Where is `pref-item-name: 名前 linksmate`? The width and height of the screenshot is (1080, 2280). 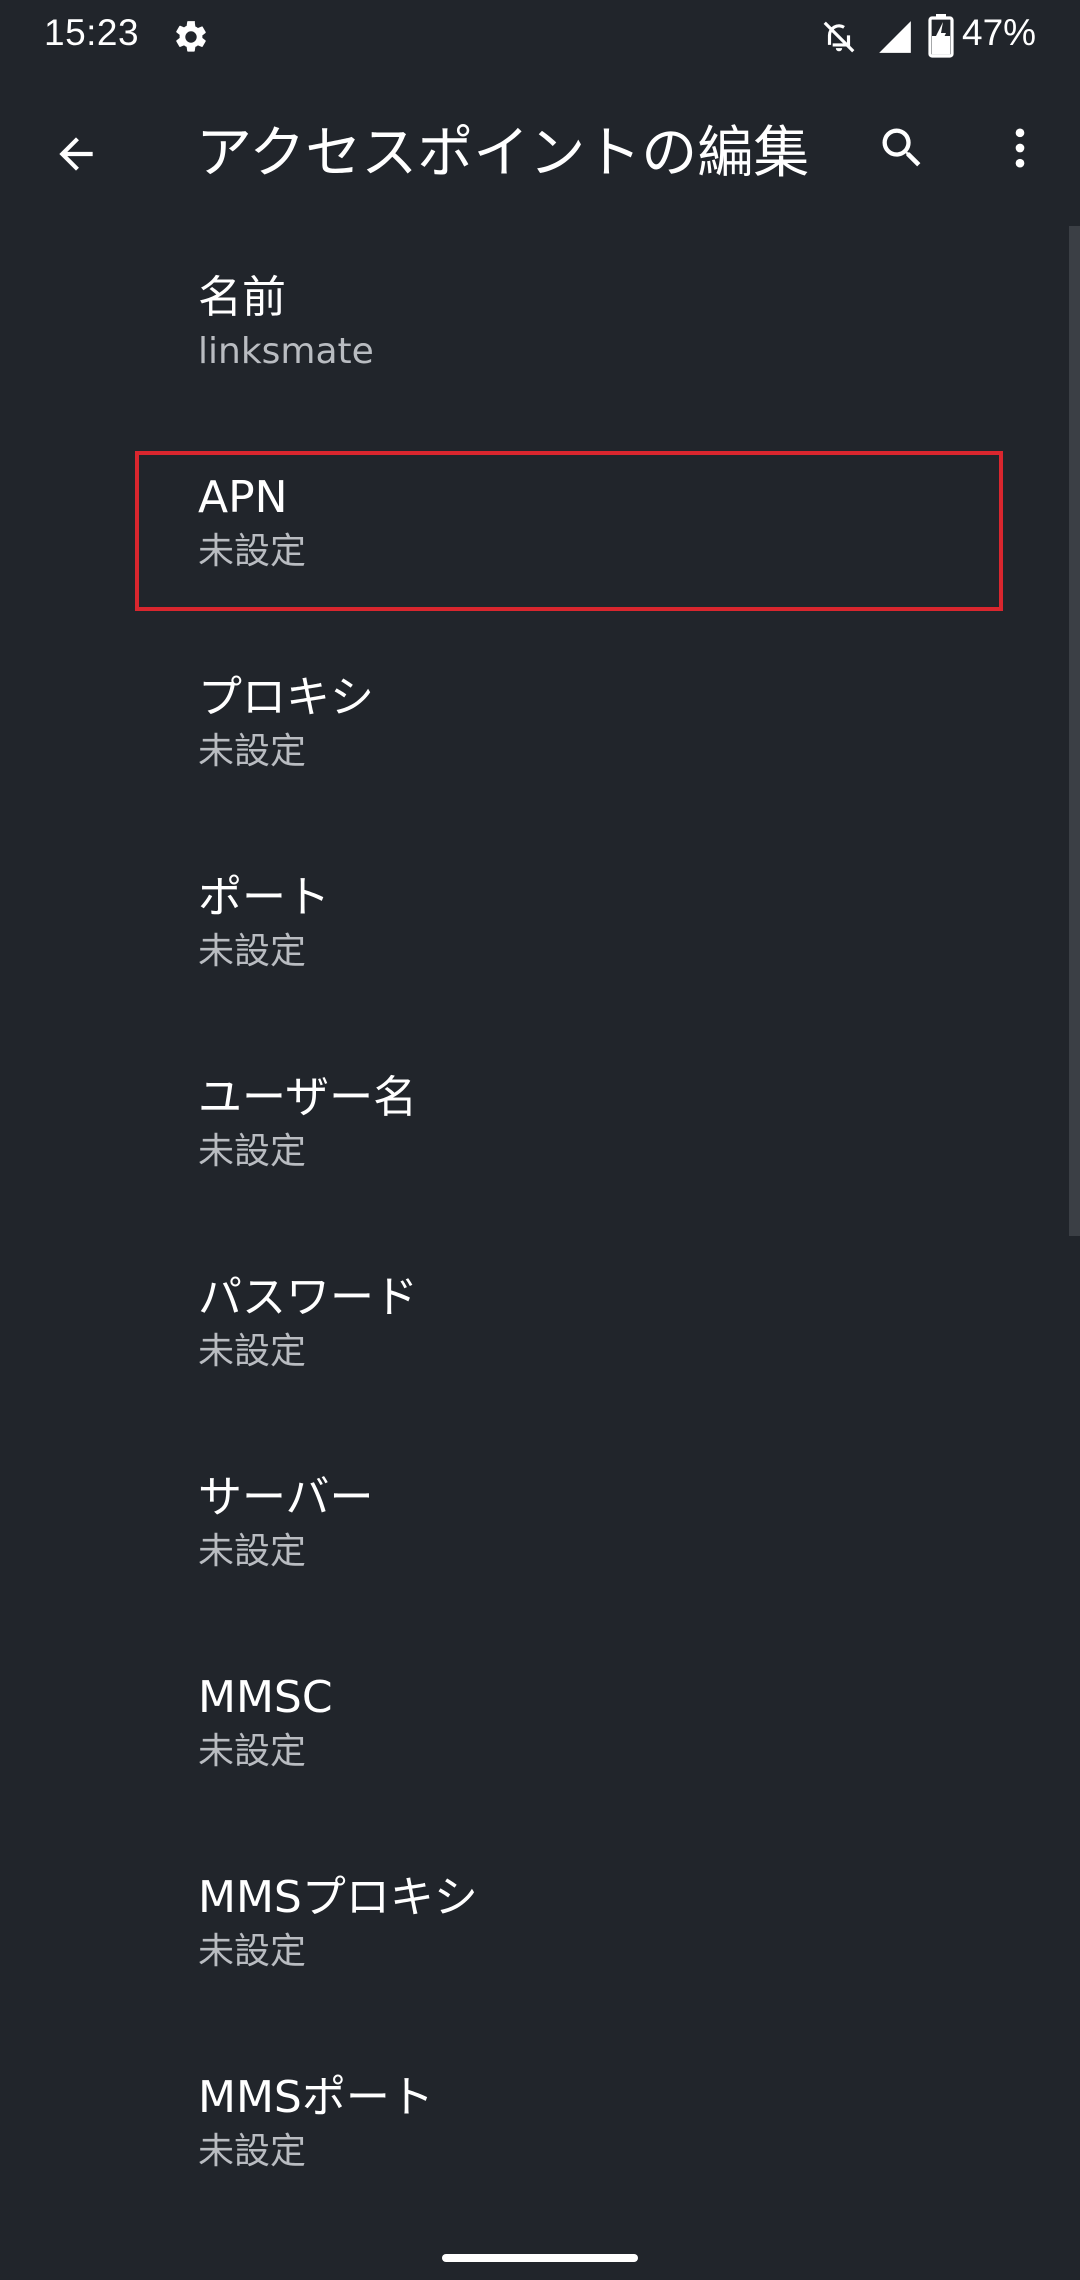
pref-item-name: 名前 linksmate is located at coordinates (530, 326).